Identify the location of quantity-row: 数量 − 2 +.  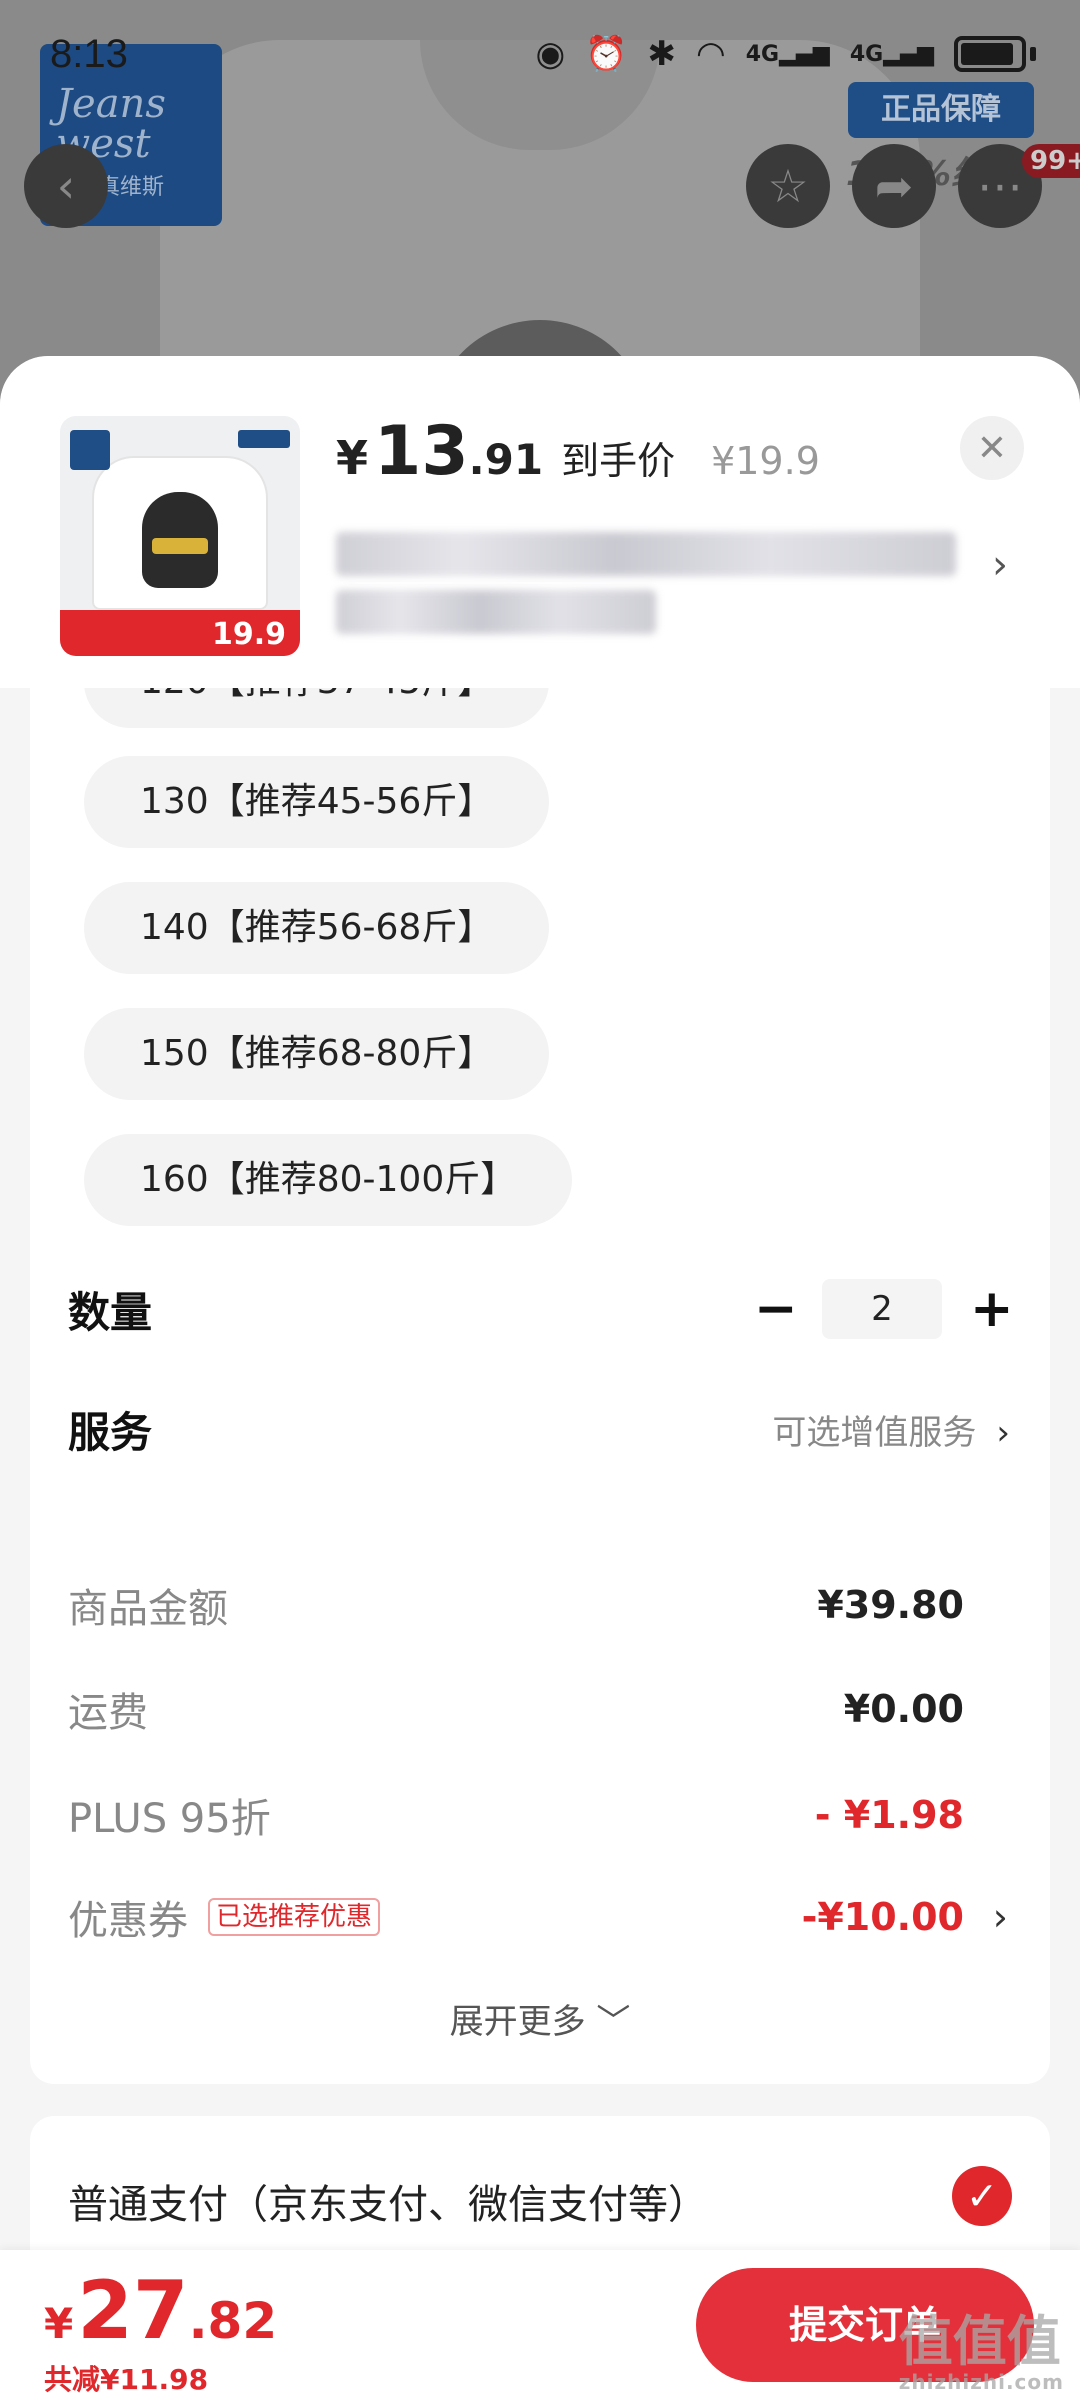
(540, 1309).